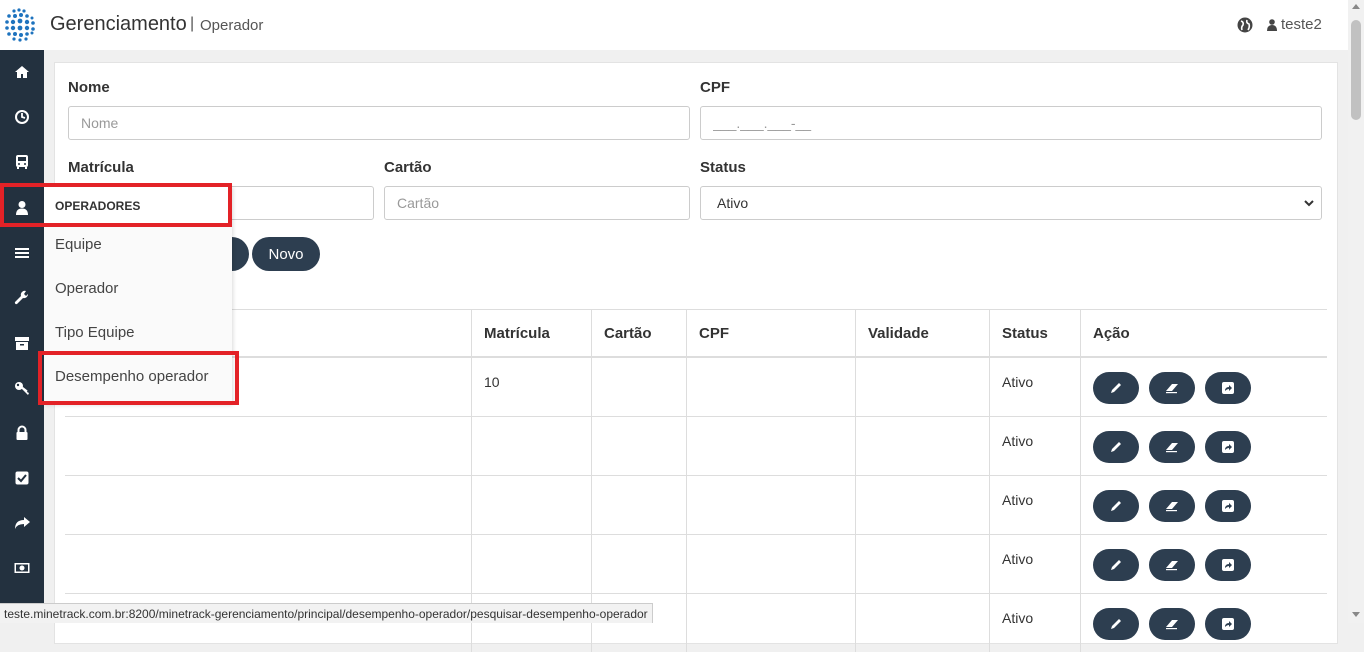 This screenshot has height=652, width=1364. What do you see at coordinates (1272, 24) in the screenshot?
I see `user-icon` at bounding box center [1272, 24].